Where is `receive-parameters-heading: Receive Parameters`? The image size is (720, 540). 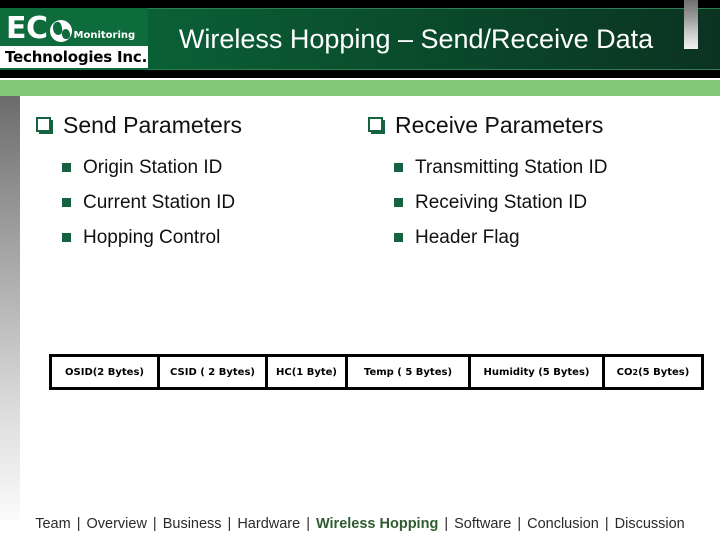 receive-parameters-heading: Receive Parameters is located at coordinates (533, 125).